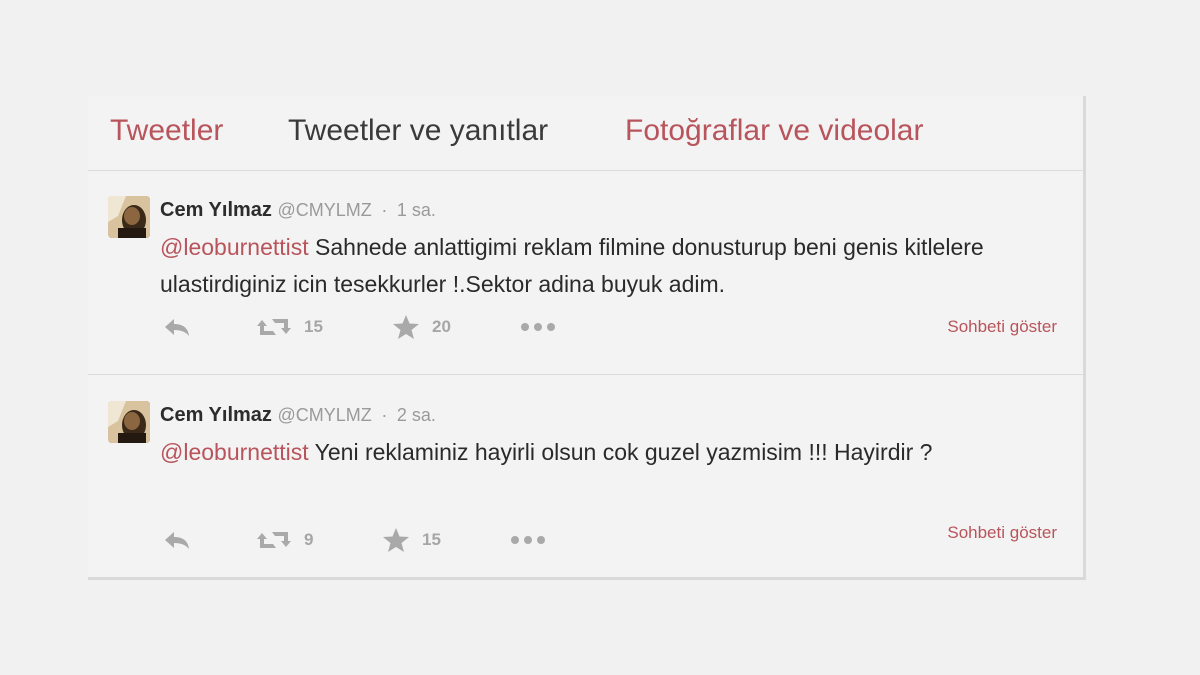 This screenshot has height=675, width=1200. Describe the element at coordinates (431, 539) in the screenshot. I see `favorite-count: 15` at that location.